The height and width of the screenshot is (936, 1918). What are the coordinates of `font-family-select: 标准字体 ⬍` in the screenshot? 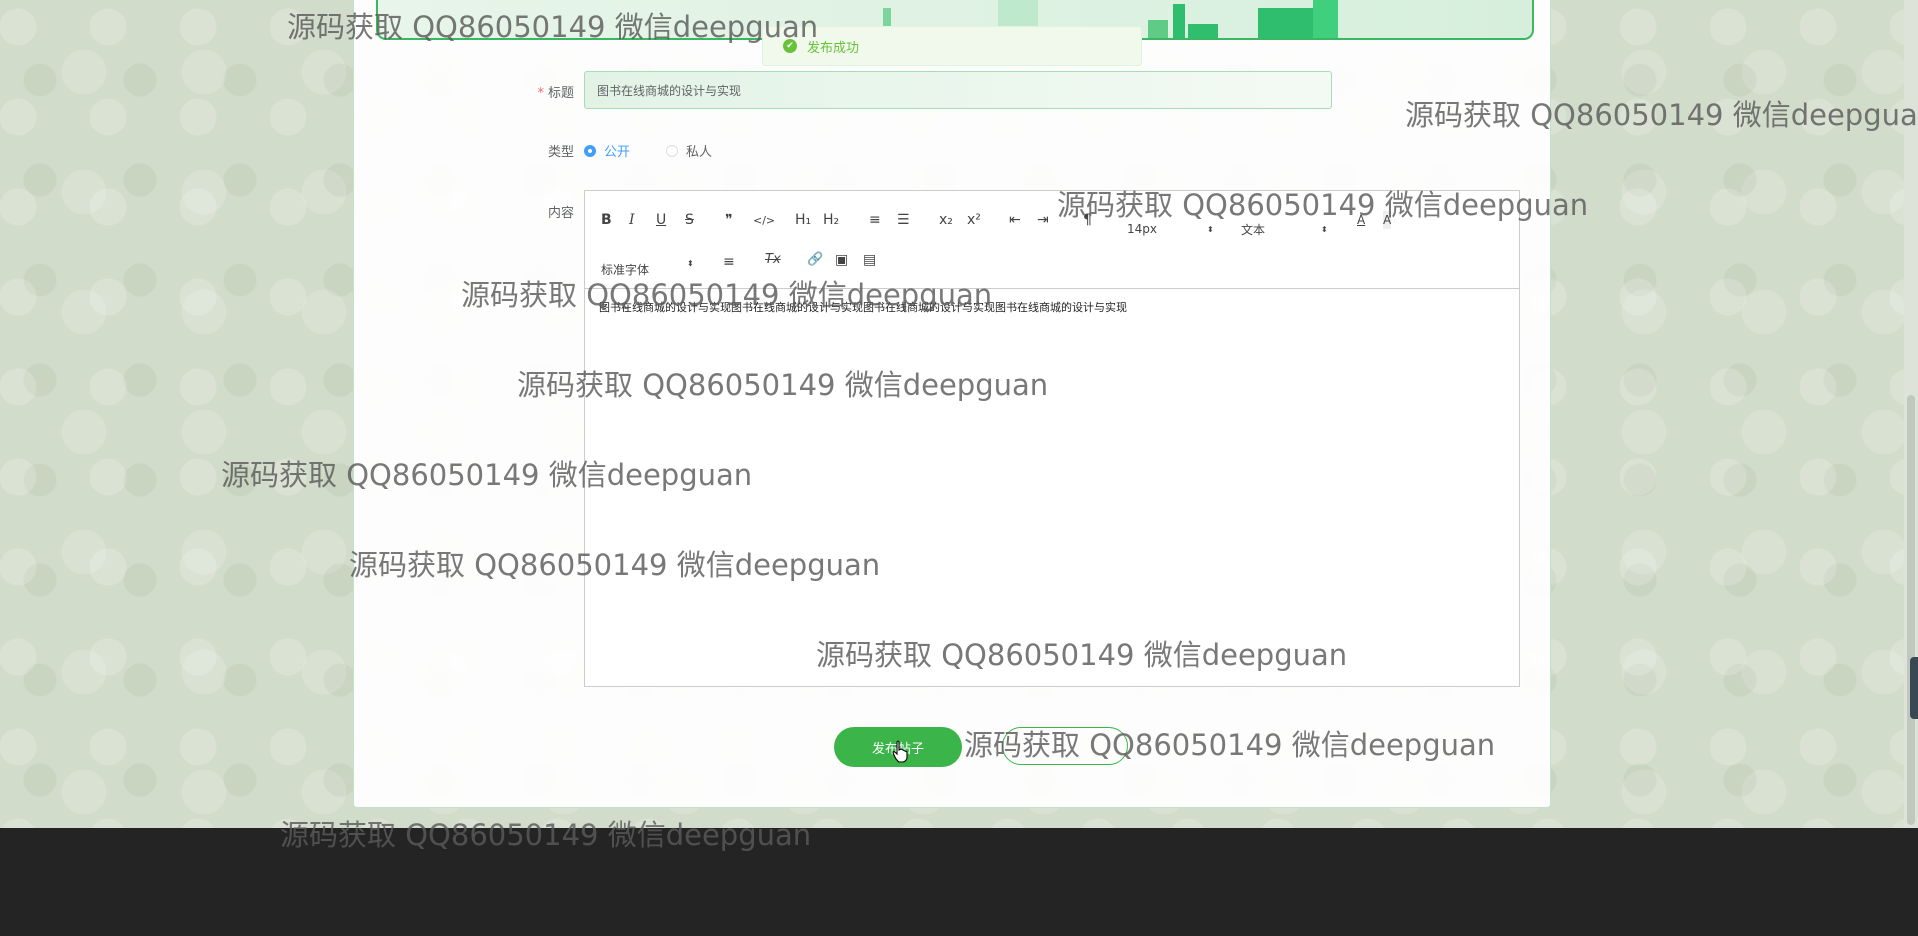 It's located at (648, 268).